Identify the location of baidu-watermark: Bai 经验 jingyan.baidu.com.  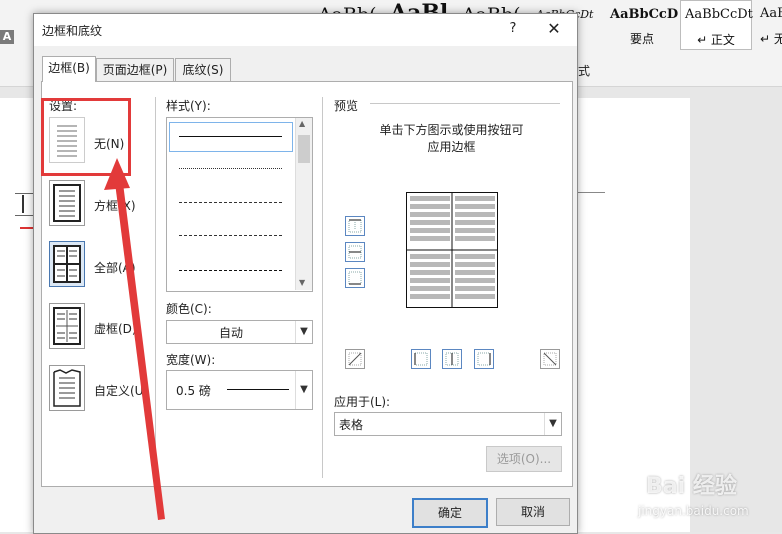
(690, 497).